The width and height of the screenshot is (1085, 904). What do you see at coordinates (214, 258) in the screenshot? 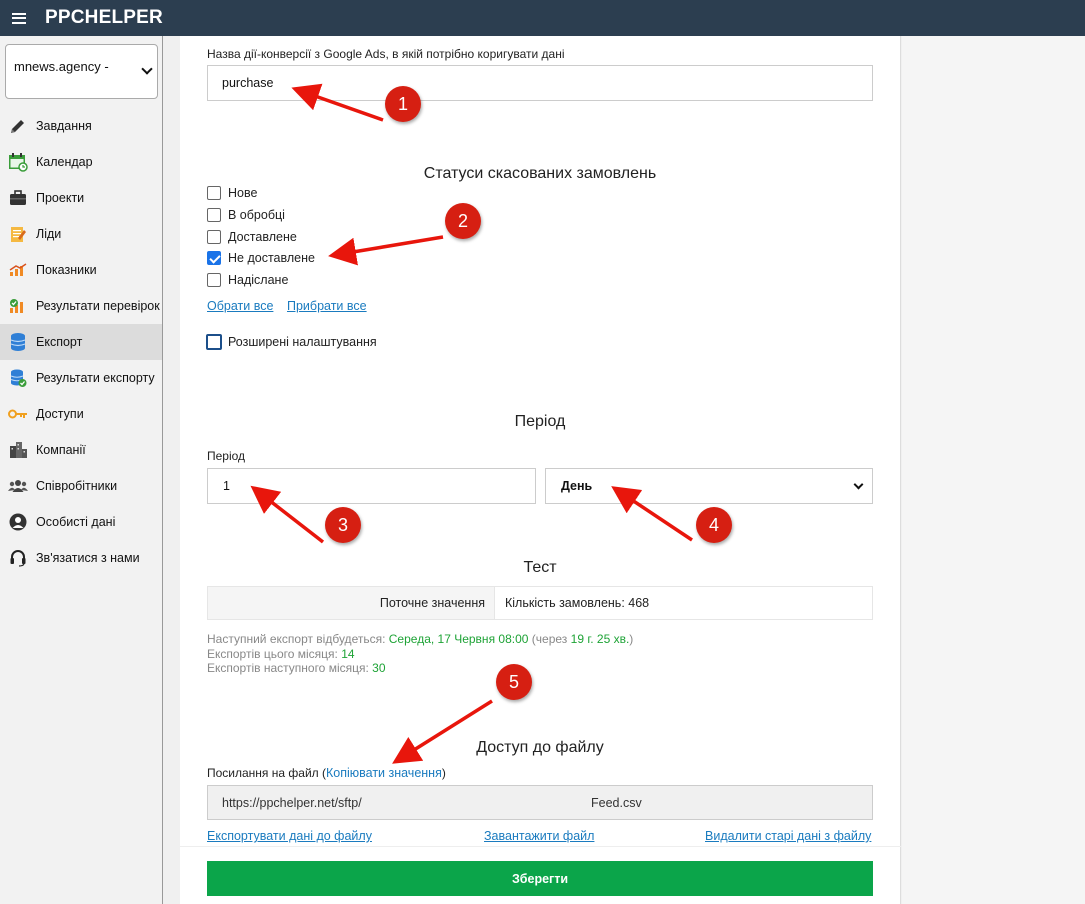
I see `checkbox-checked` at bounding box center [214, 258].